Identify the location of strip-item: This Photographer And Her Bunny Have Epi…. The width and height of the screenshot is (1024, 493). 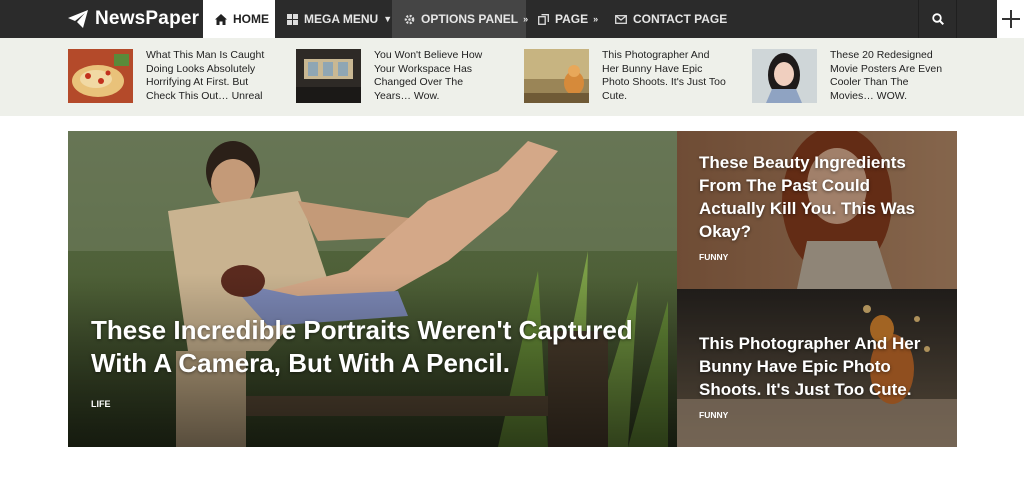
(625, 76).